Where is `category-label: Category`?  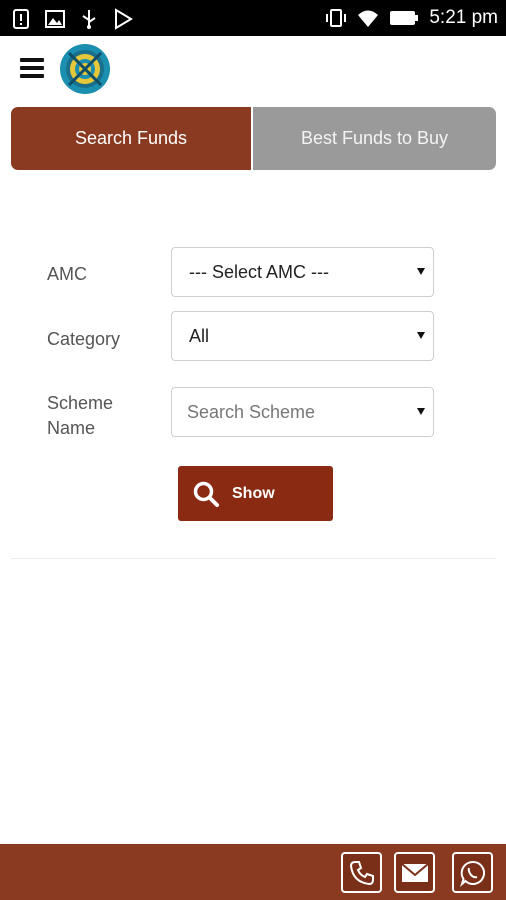
category-label: Category is located at coordinates (84, 339).